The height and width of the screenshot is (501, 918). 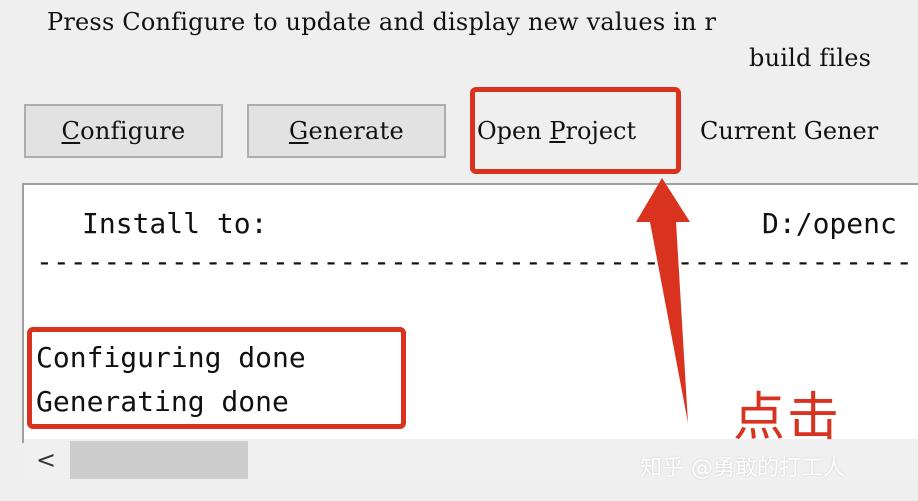 I want to click on info-text-line-2: build files, so click(x=810, y=58).